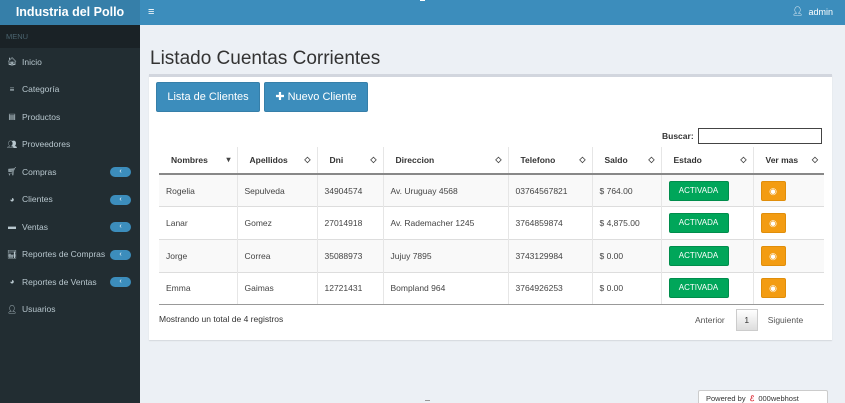 This screenshot has height=403, width=845. Describe the element at coordinates (12, 172) in the screenshot. I see `compras-icon: 🛒︎` at that location.